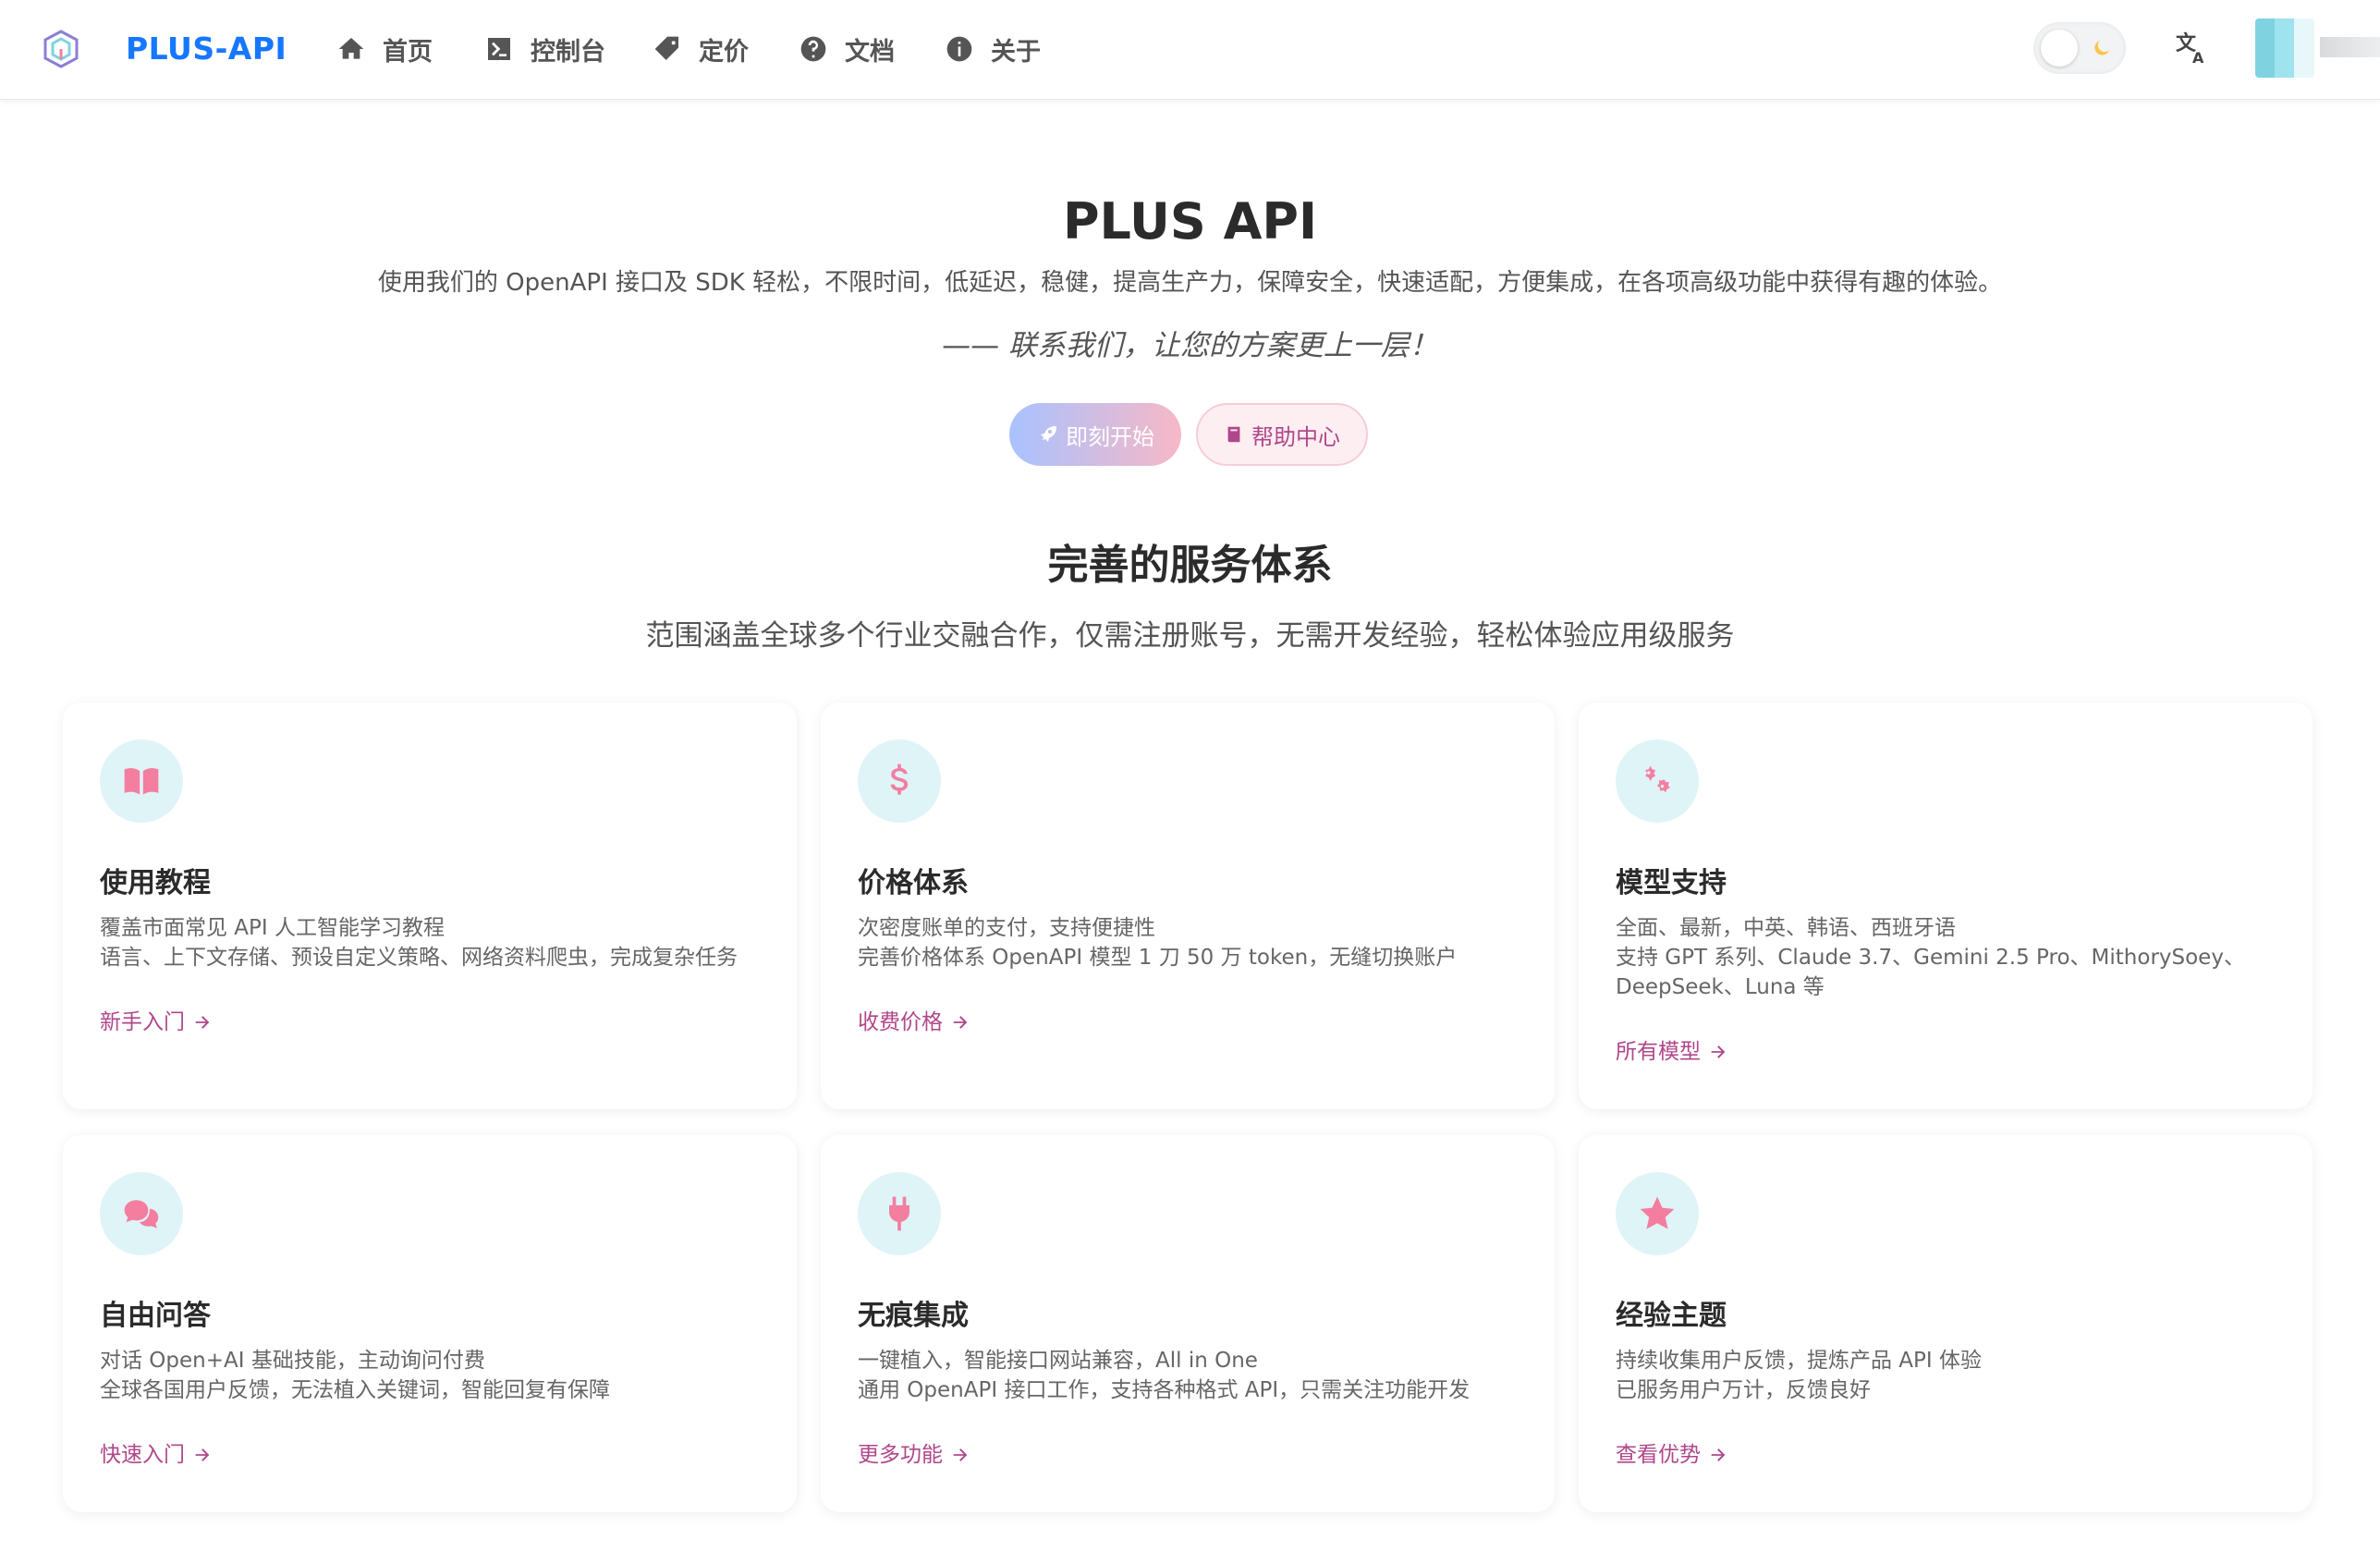 This screenshot has width=2380, height=1552. I want to click on card-text: DeepSeek、Luna 等, so click(1720, 987).